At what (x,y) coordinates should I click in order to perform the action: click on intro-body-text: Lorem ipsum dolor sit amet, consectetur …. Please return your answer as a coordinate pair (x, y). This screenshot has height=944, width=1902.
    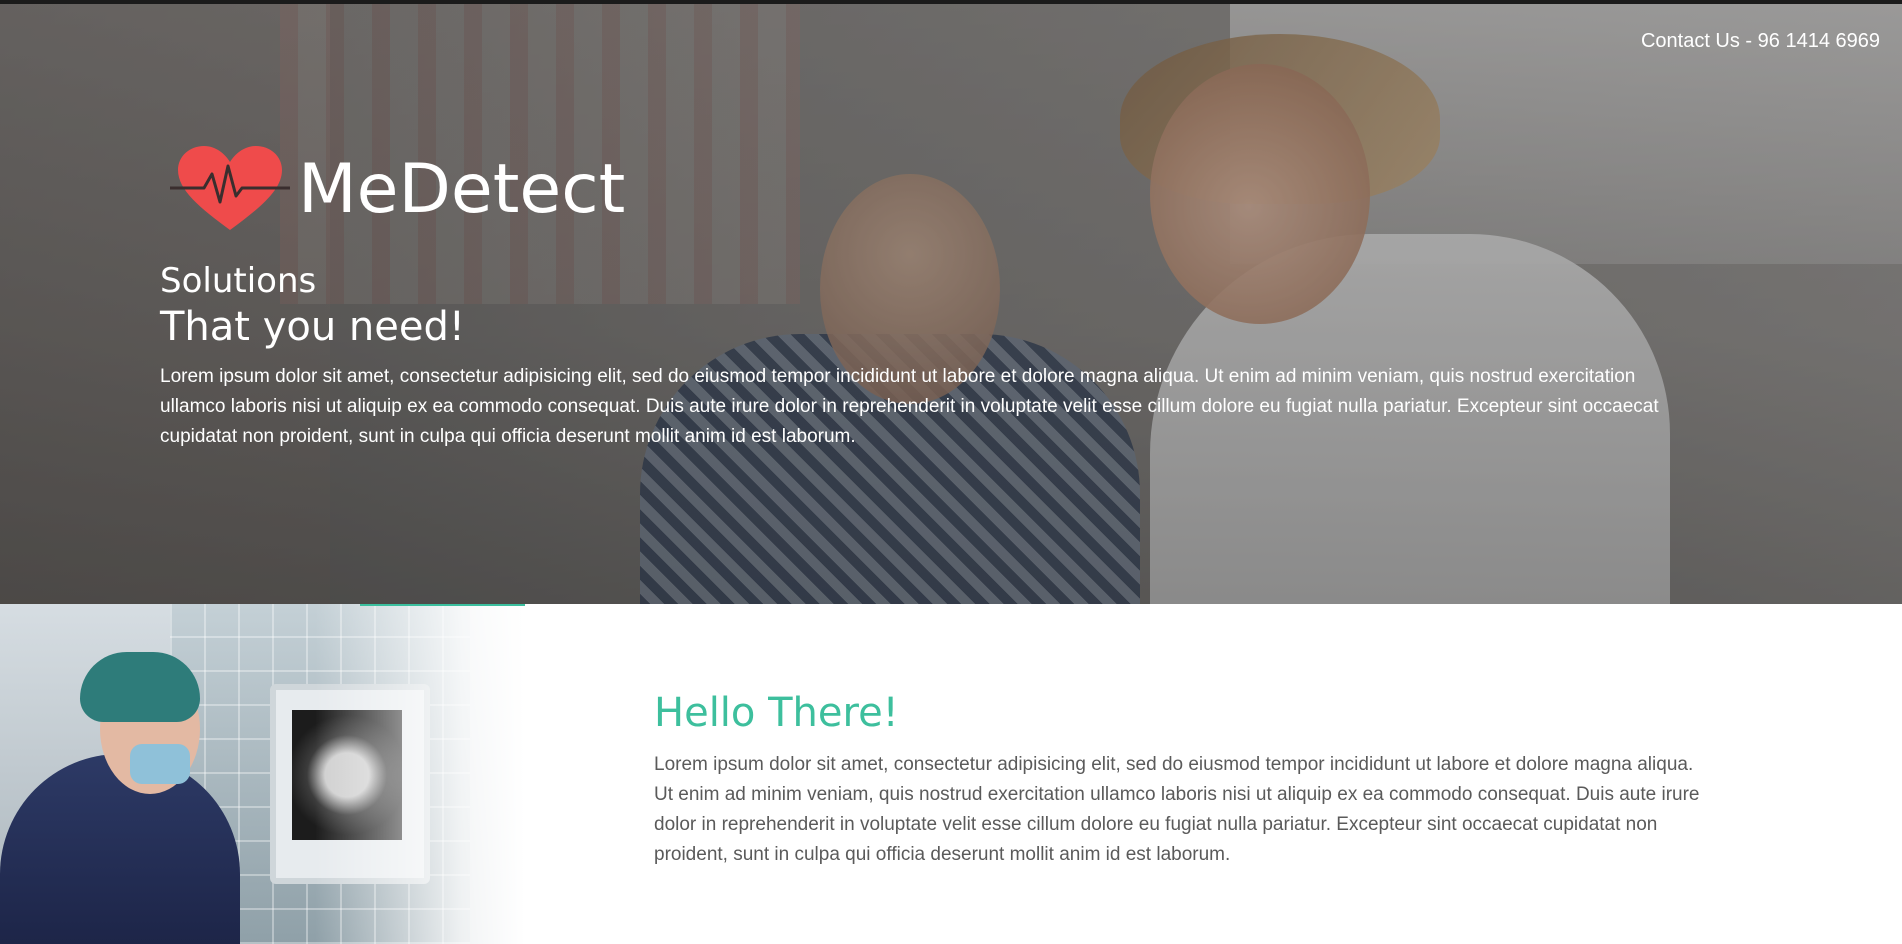
    Looking at the image, I should click on (1177, 809).